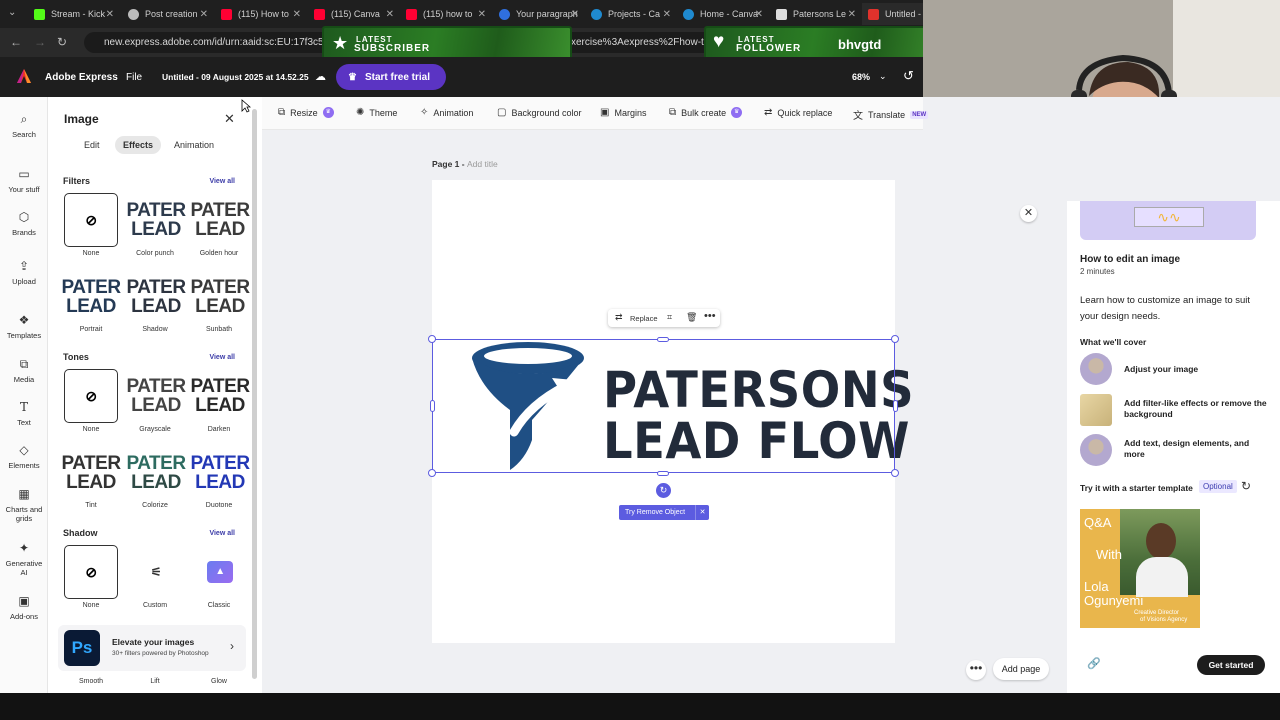  Describe the element at coordinates (976, 670) in the screenshot. I see `more-options-button: •••` at that location.